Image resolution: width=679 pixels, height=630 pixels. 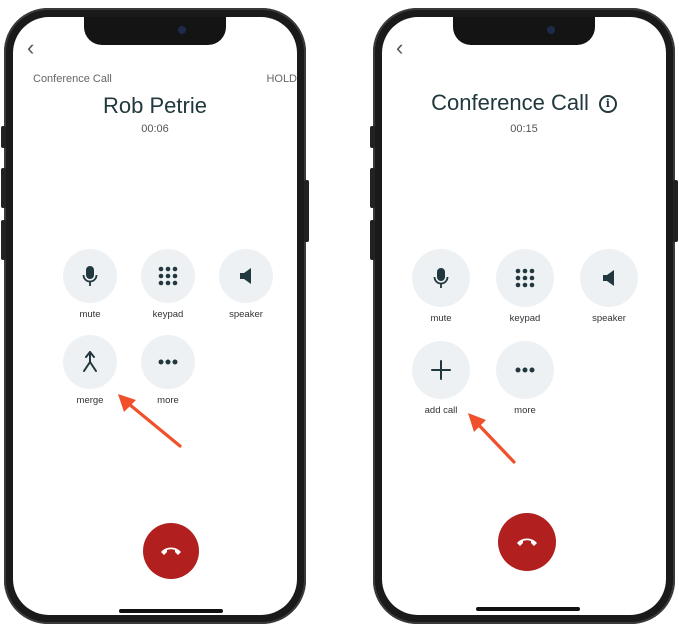 What do you see at coordinates (150, 421) in the screenshot?
I see `annotation-arrow-merge` at bounding box center [150, 421].